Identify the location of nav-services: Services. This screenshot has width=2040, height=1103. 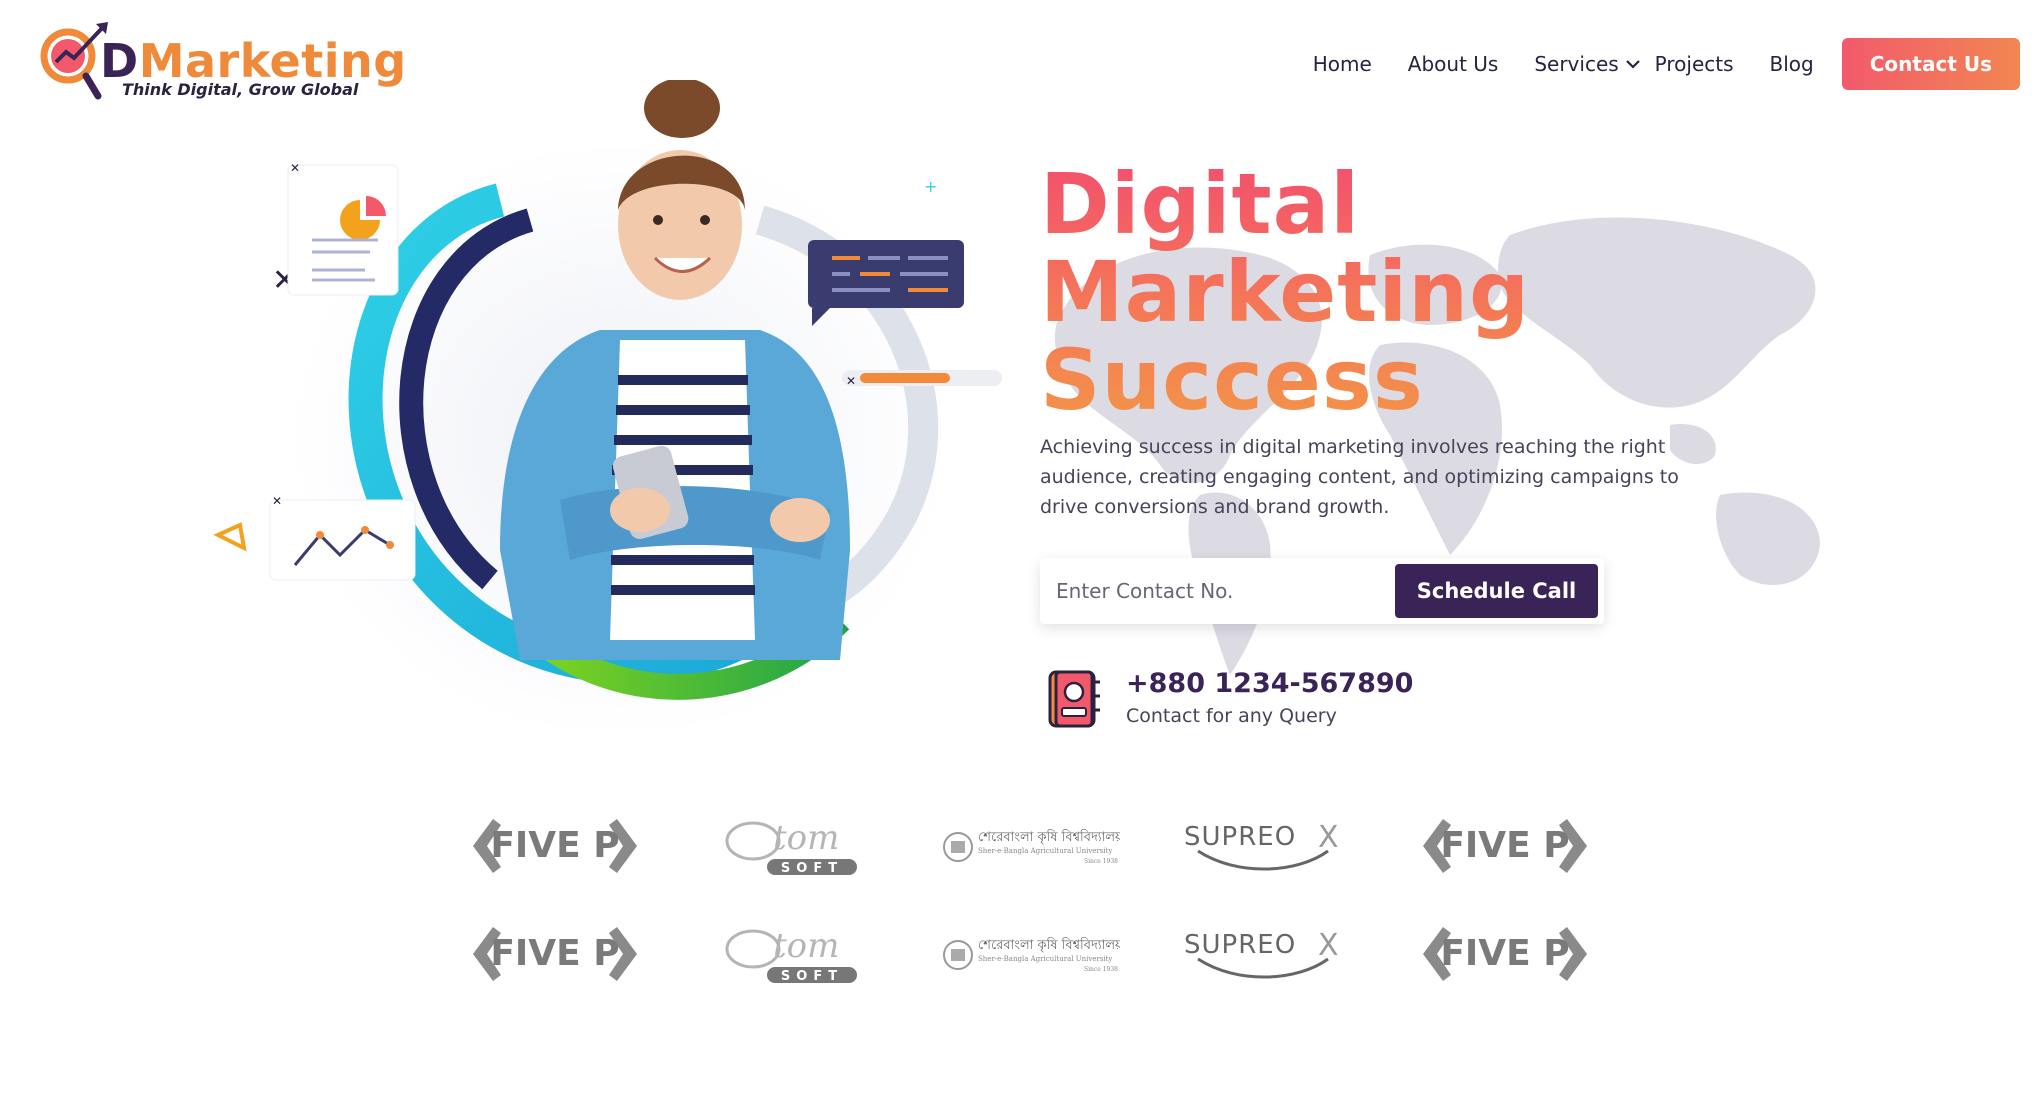
(1587, 64).